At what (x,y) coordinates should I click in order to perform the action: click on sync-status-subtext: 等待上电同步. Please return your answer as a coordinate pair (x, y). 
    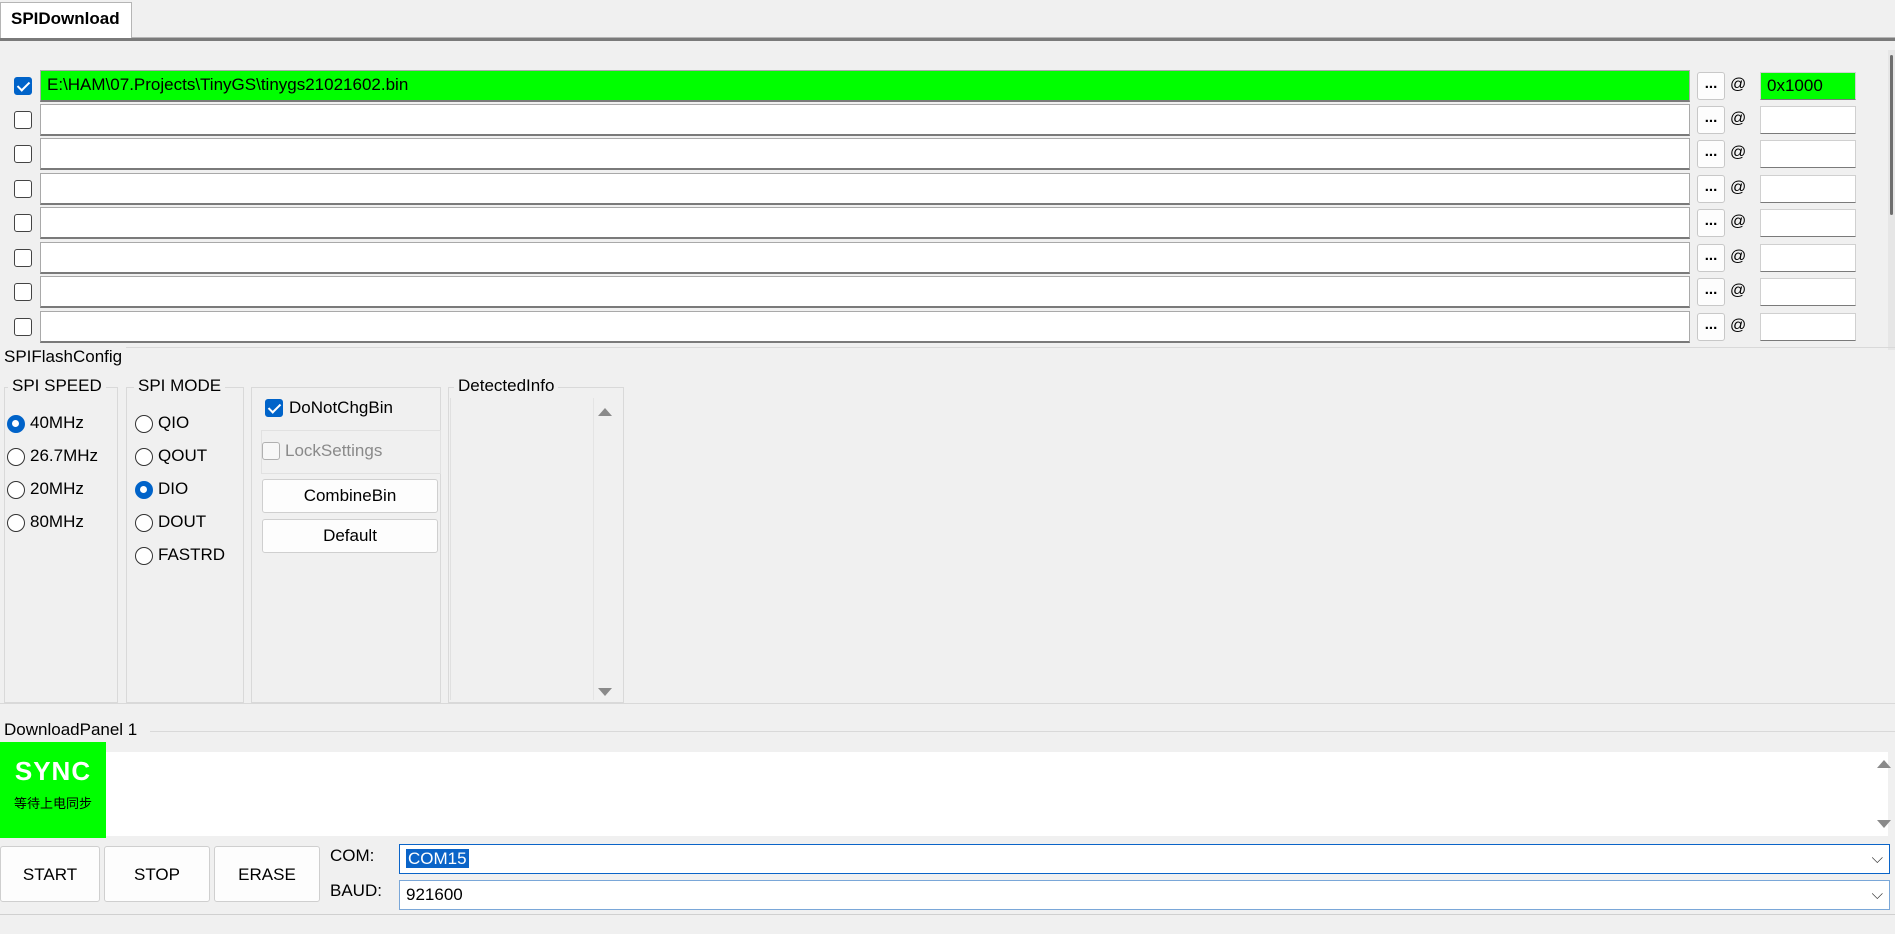
    Looking at the image, I should click on (52, 803).